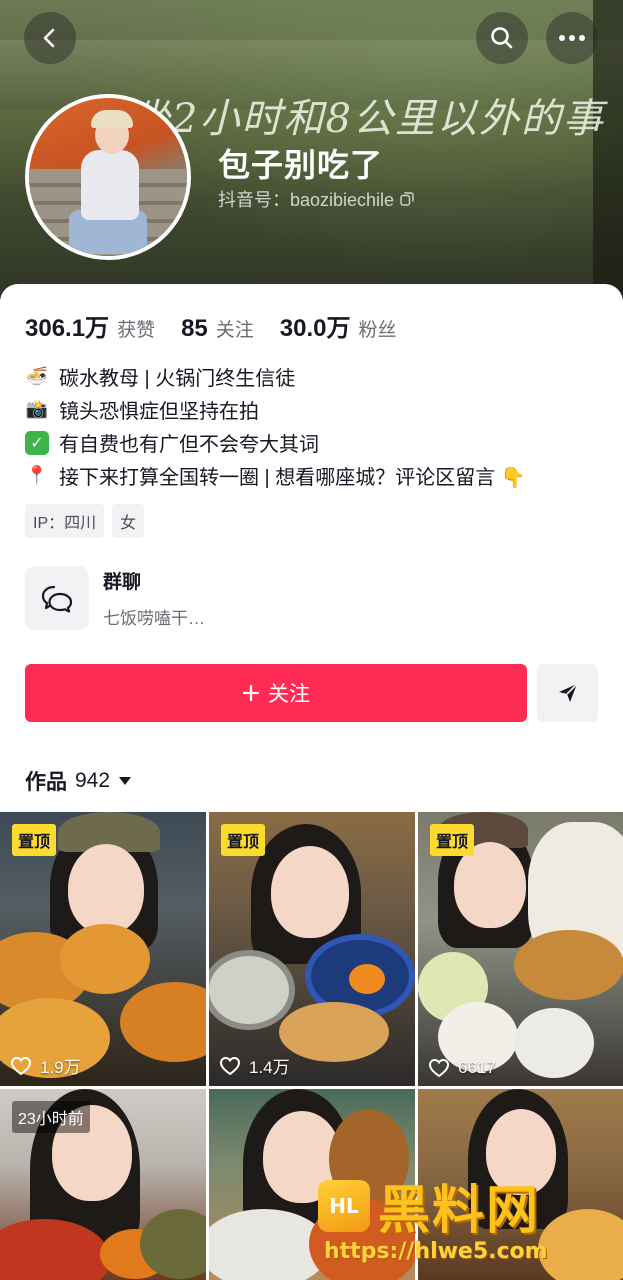 The height and width of the screenshot is (1280, 623). Describe the element at coordinates (122, 582) in the screenshot. I see `group-chat-title: 群聊` at that location.